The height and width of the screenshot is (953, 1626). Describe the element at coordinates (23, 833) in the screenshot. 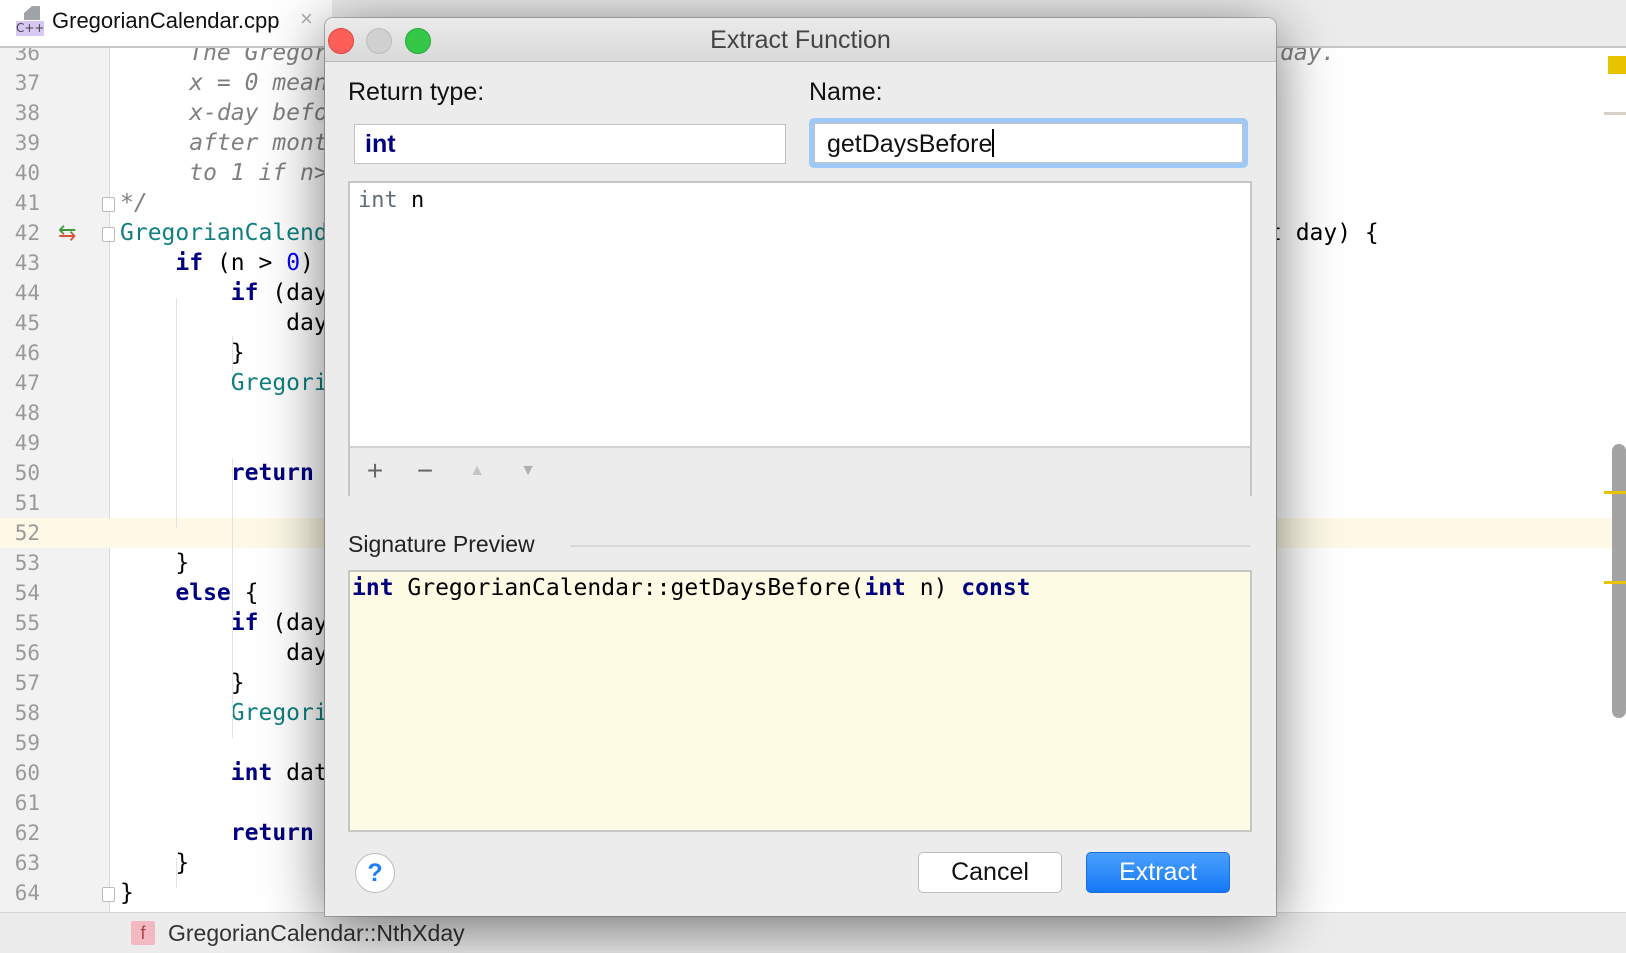

I see `line-number: 62` at that location.